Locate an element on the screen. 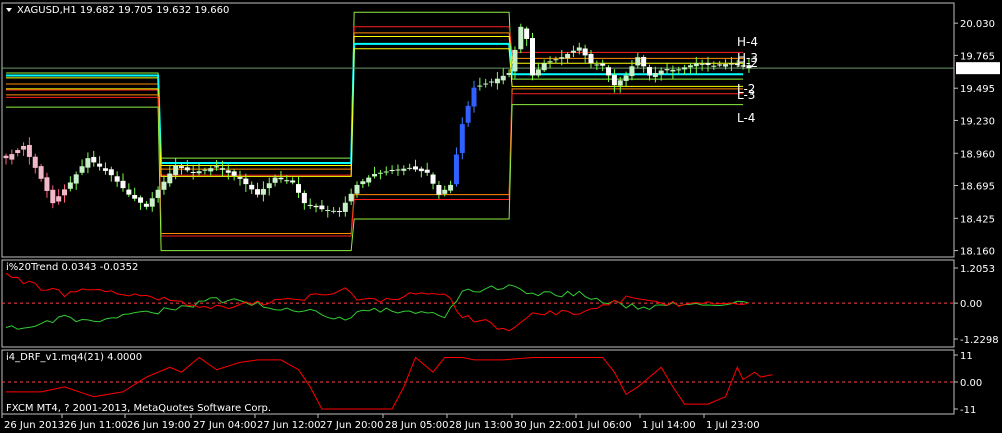 The height and width of the screenshot is (433, 1002). x-axis-label: 30 Jun 22:00 is located at coordinates (546, 425).